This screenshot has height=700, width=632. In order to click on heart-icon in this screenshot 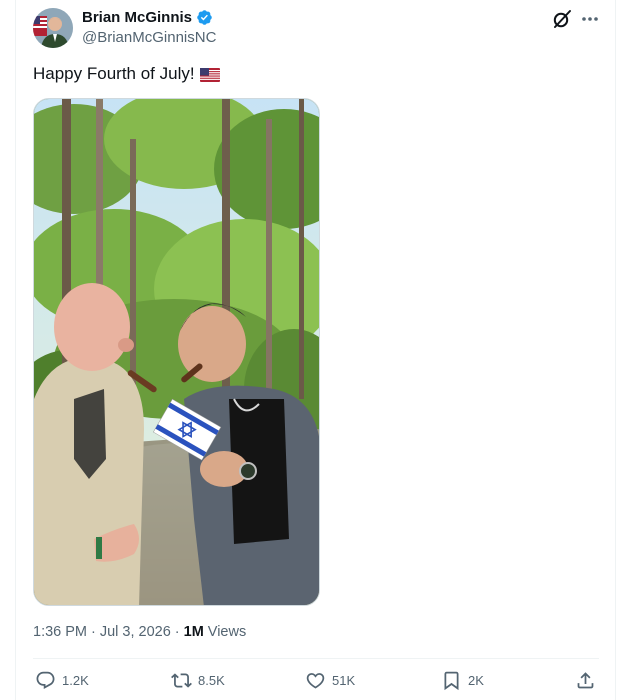, I will do `click(315, 681)`.